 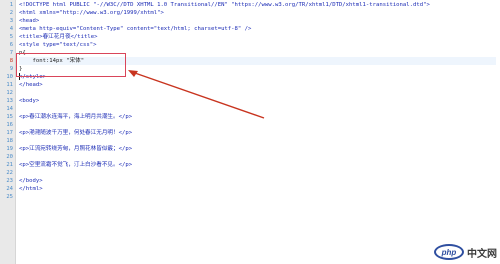 What do you see at coordinates (9, 117) in the screenshot?
I see `line-number: 15` at bounding box center [9, 117].